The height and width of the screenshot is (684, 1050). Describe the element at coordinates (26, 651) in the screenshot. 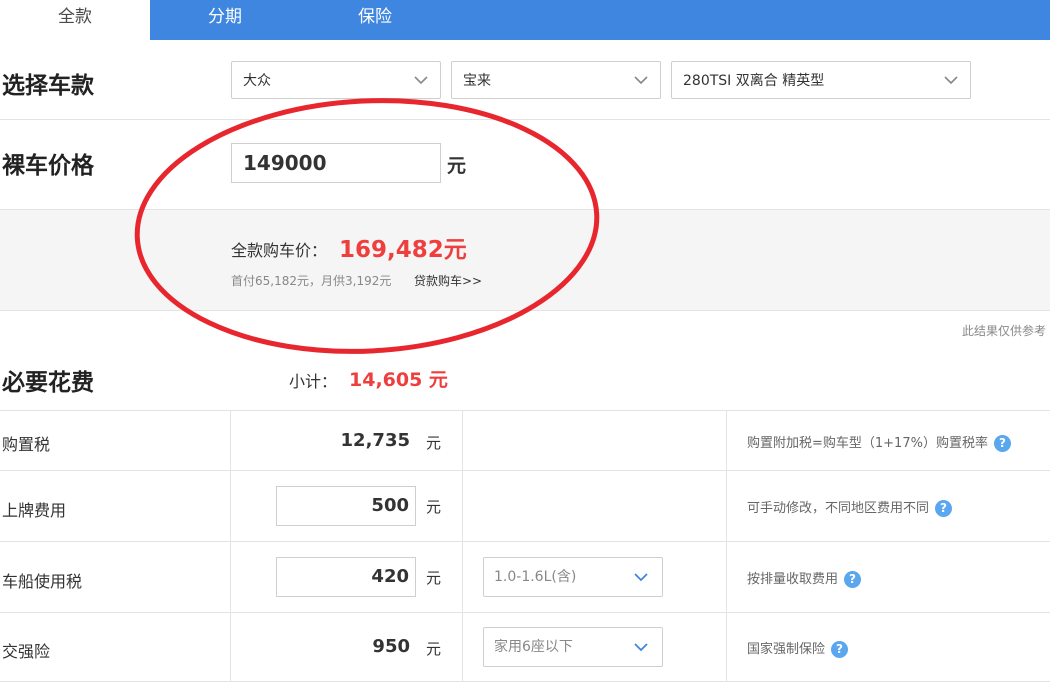

I see `row-label: 交强险` at that location.